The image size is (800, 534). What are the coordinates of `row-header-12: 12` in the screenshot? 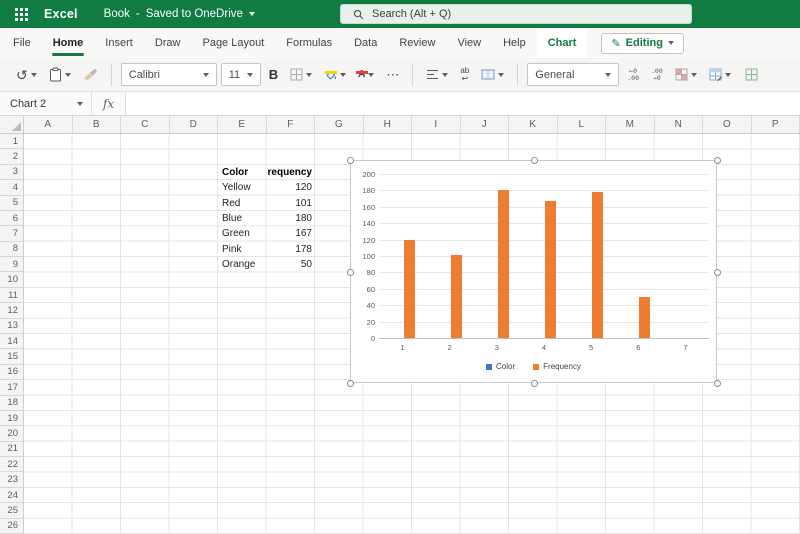 It's located at (11, 311).